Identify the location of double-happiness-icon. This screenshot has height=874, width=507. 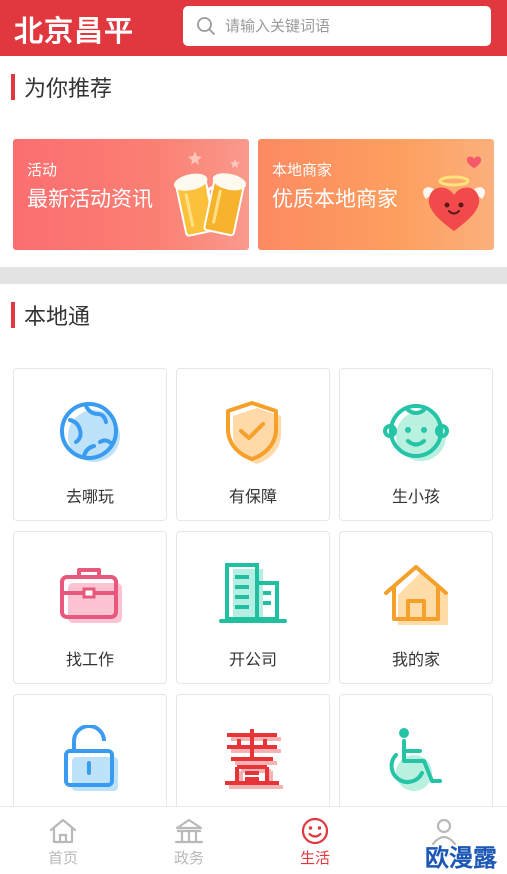
(254, 759).